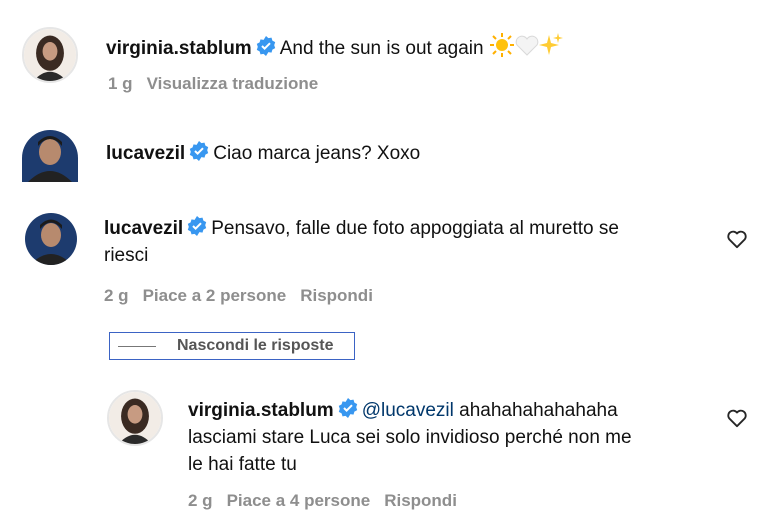  What do you see at coordinates (215, 295) in the screenshot?
I see `likes-count: Piace a 2 persone` at bounding box center [215, 295].